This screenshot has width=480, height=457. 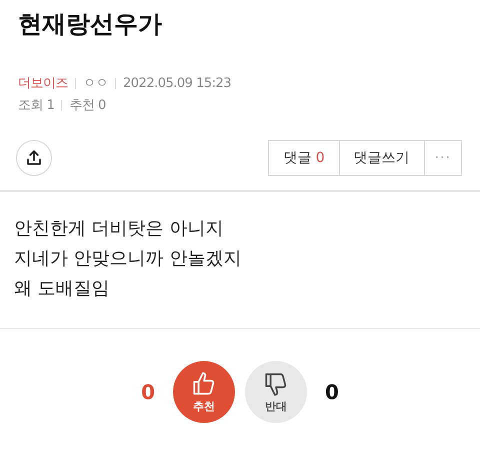 What do you see at coordinates (43, 83) in the screenshot?
I see `board-link: 더보이즈` at bounding box center [43, 83].